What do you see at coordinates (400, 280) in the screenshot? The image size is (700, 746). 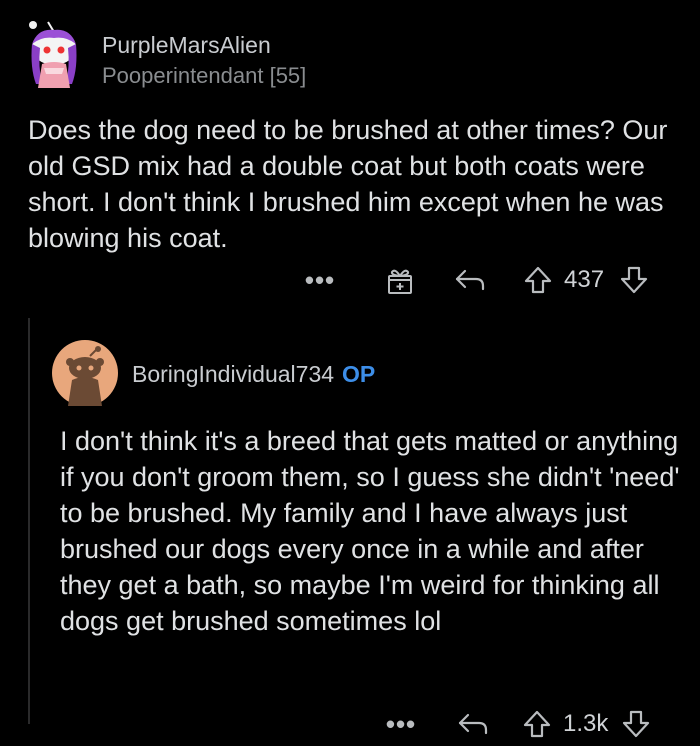 I see `gift-icon` at bounding box center [400, 280].